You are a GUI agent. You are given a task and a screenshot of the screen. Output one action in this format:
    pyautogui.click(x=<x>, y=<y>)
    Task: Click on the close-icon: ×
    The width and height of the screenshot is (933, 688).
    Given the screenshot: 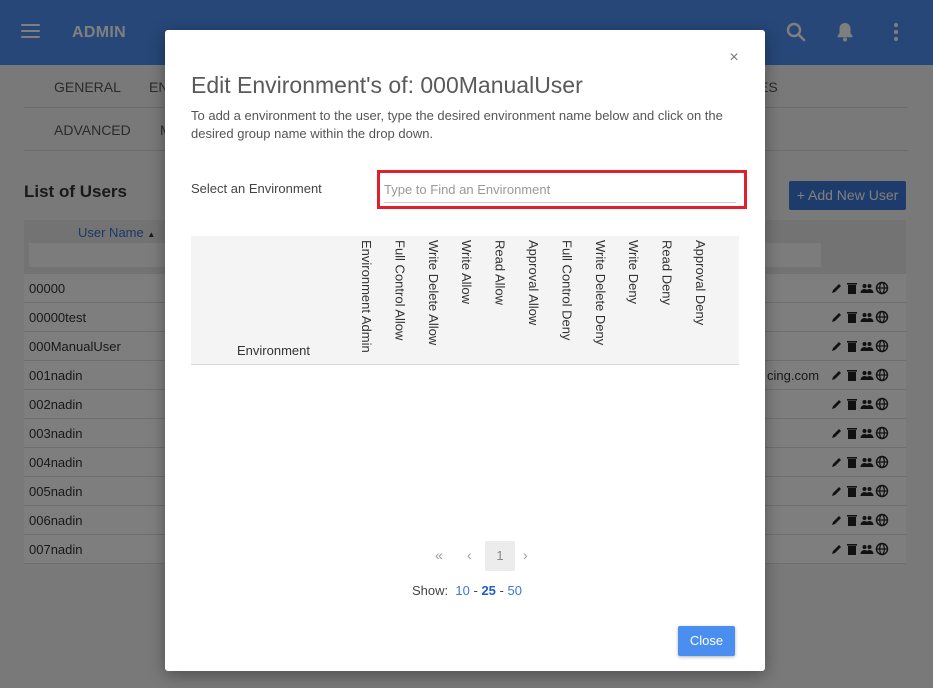 What is the action you would take?
    pyautogui.click(x=734, y=58)
    